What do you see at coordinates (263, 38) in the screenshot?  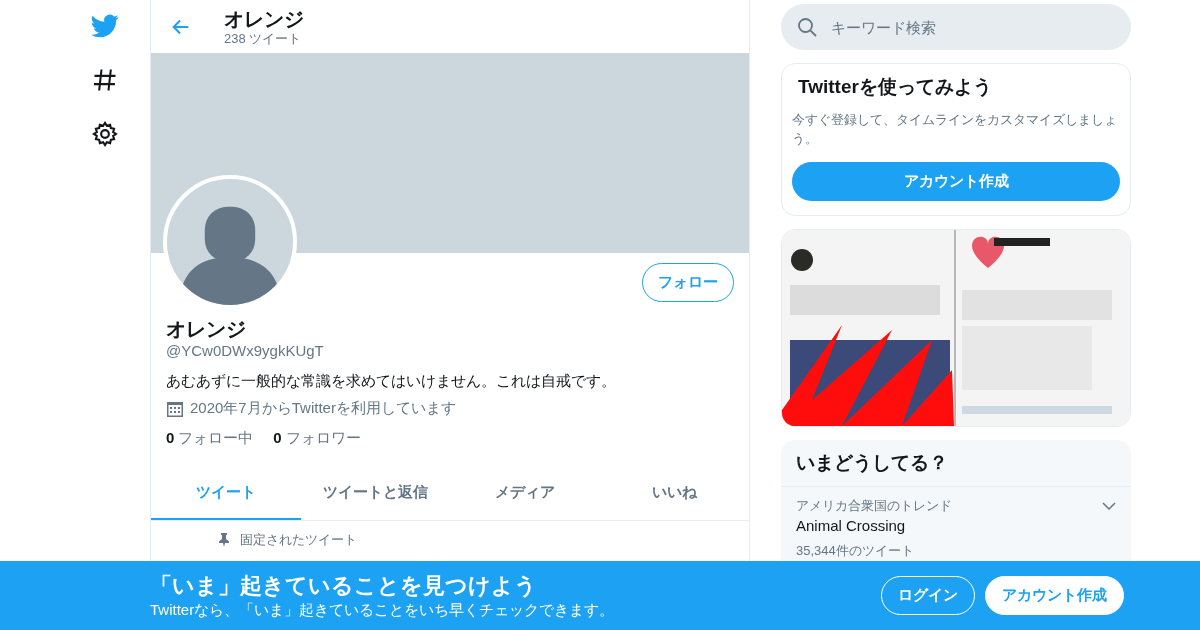 I see `tweet-count: 238 ツイート` at bounding box center [263, 38].